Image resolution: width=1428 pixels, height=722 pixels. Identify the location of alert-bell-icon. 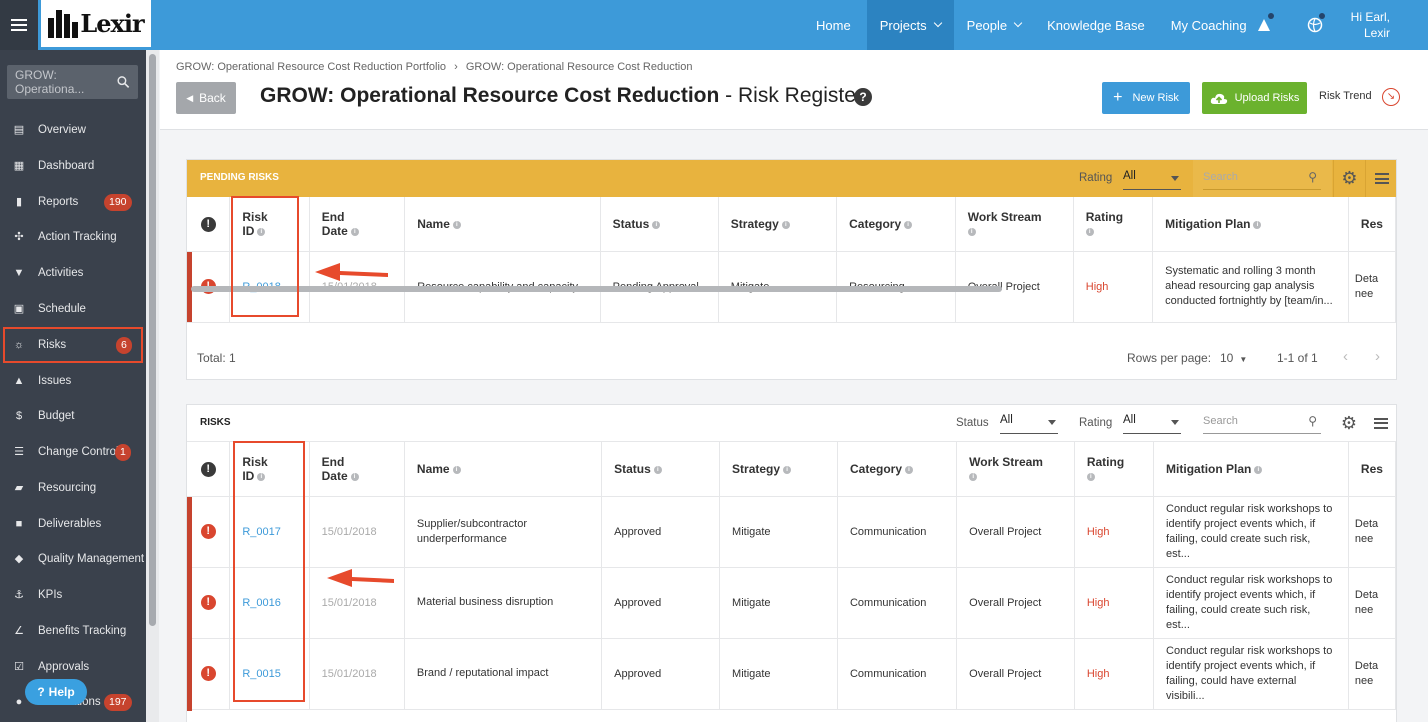
(1265, 23).